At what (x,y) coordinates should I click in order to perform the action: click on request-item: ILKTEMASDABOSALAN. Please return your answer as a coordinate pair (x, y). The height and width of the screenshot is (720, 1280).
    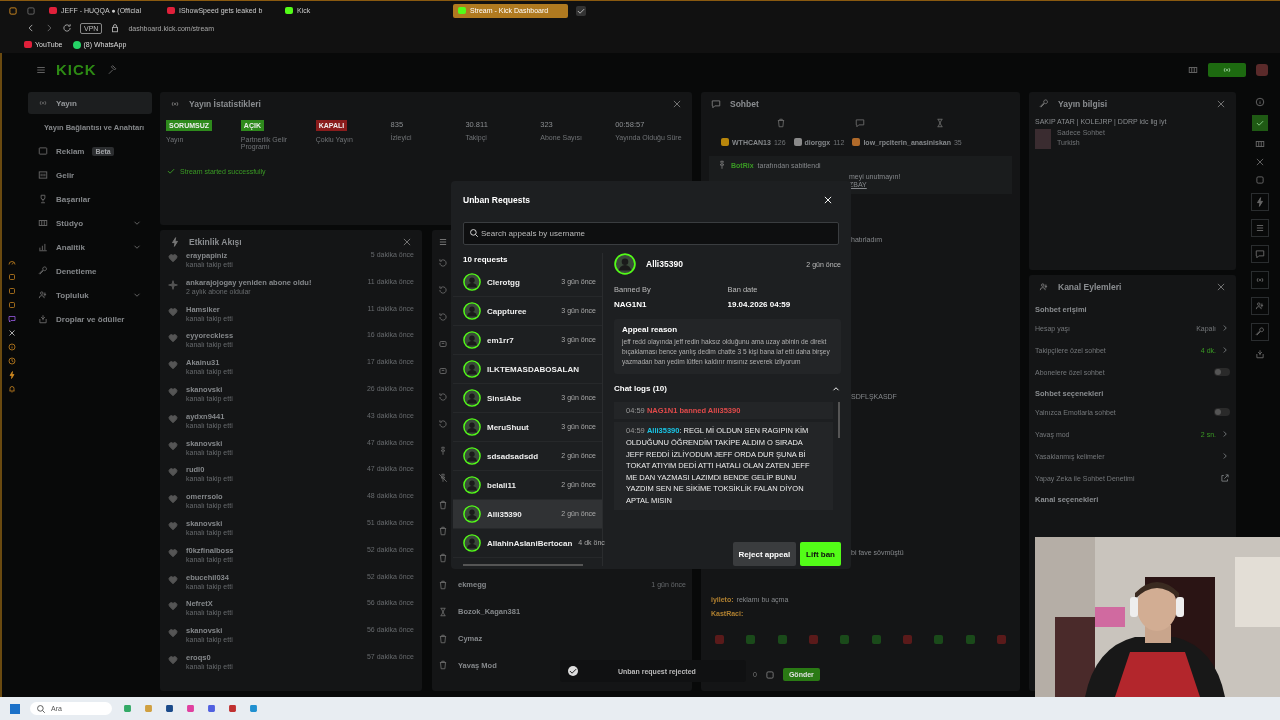
    Looking at the image, I should click on (527, 369).